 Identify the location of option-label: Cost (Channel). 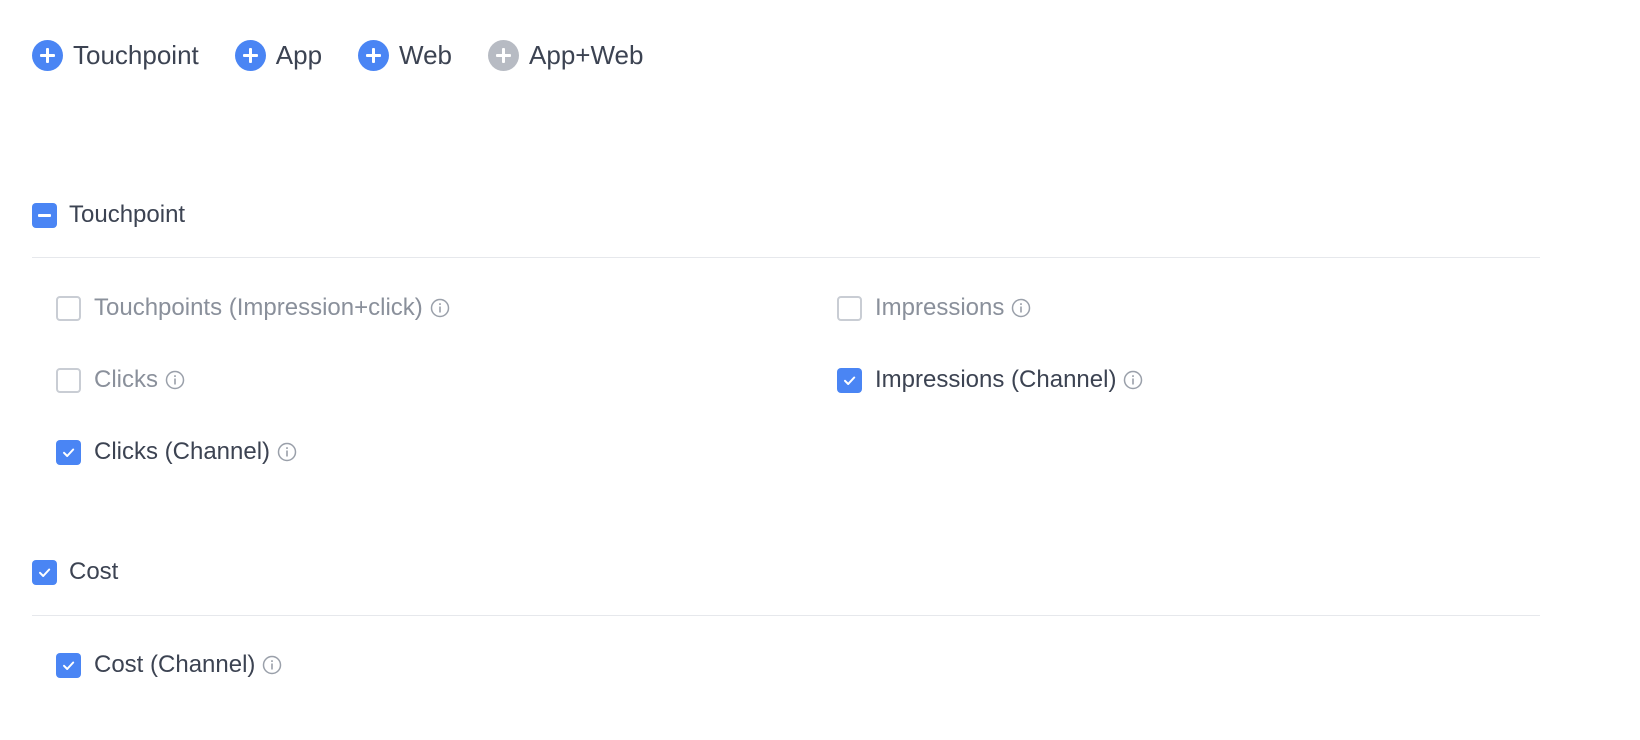
(175, 664).